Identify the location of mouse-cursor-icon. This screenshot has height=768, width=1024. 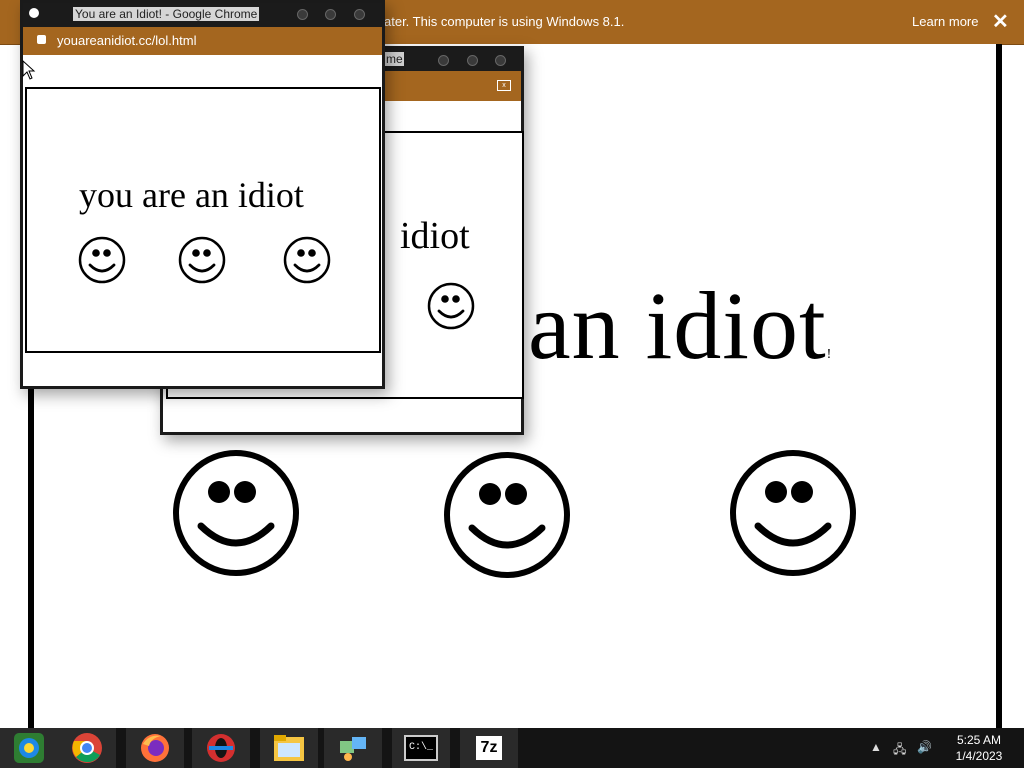
(29, 70).